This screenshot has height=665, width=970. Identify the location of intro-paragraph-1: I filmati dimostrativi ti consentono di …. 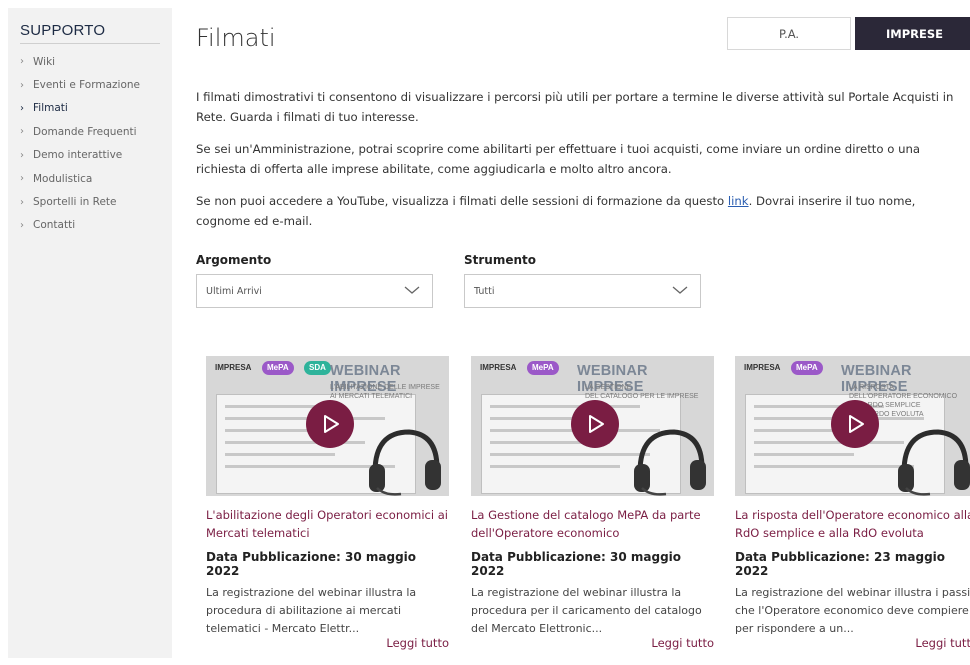
(575, 107).